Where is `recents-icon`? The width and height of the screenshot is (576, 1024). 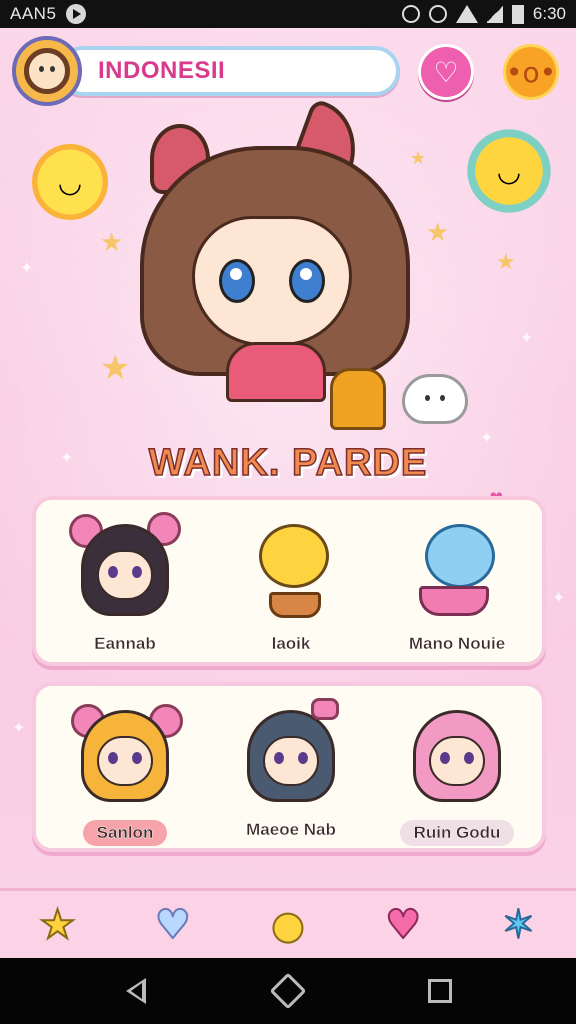
recents-icon is located at coordinates (440, 991).